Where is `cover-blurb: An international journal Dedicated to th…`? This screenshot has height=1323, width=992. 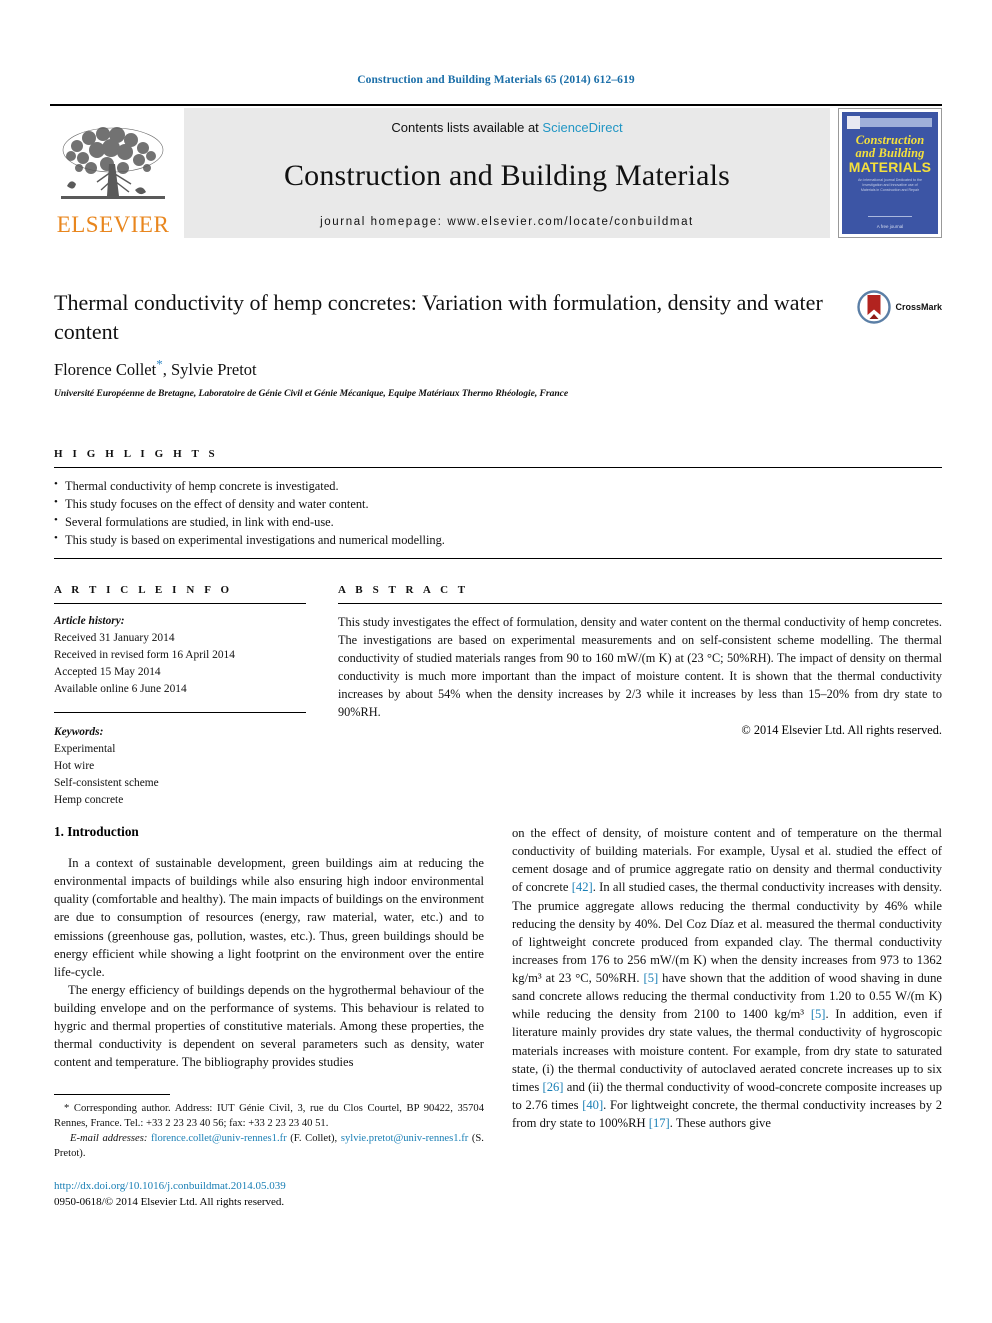
cover-blurb: An international journal Dedicated to th… is located at coordinates (890, 185).